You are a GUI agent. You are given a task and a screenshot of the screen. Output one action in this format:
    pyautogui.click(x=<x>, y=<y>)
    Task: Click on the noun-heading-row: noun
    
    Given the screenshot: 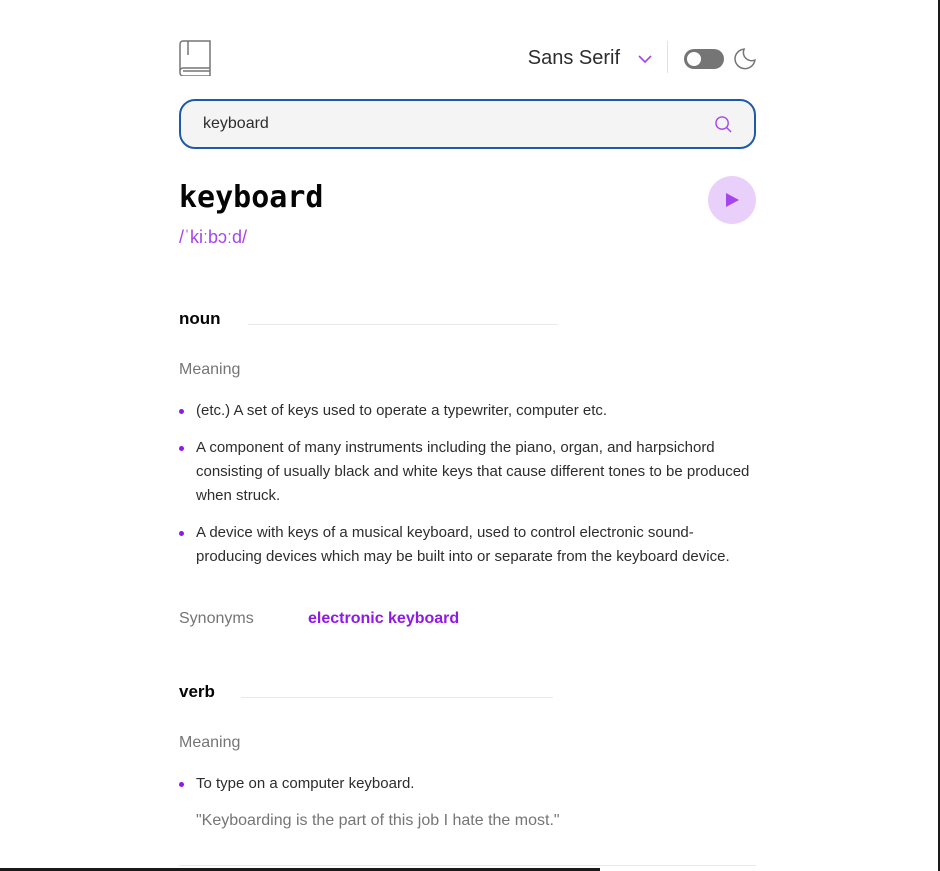 What is the action you would take?
    pyautogui.click(x=369, y=321)
    